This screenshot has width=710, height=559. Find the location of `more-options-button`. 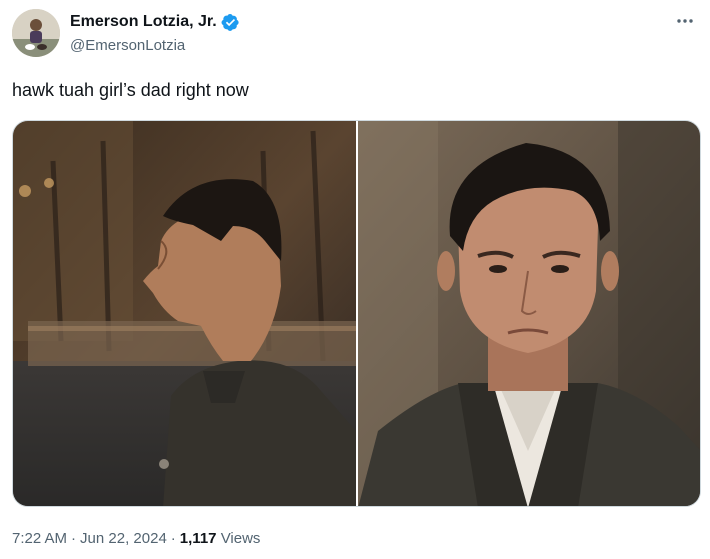

more-options-button is located at coordinates (685, 21).